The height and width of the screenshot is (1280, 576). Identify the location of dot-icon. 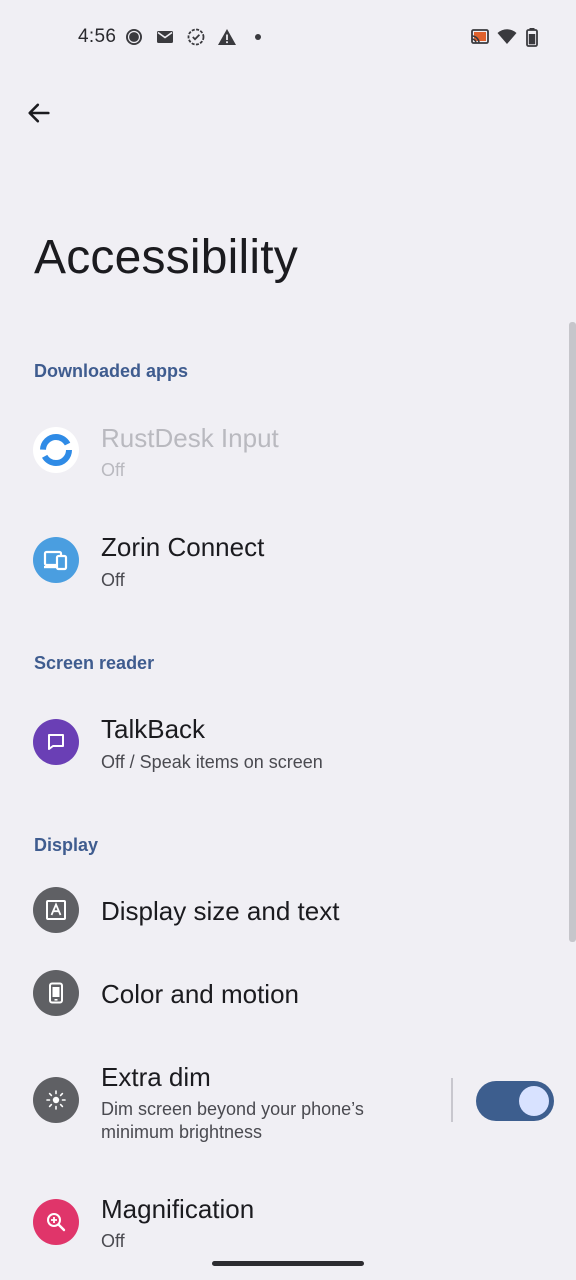
(258, 37).